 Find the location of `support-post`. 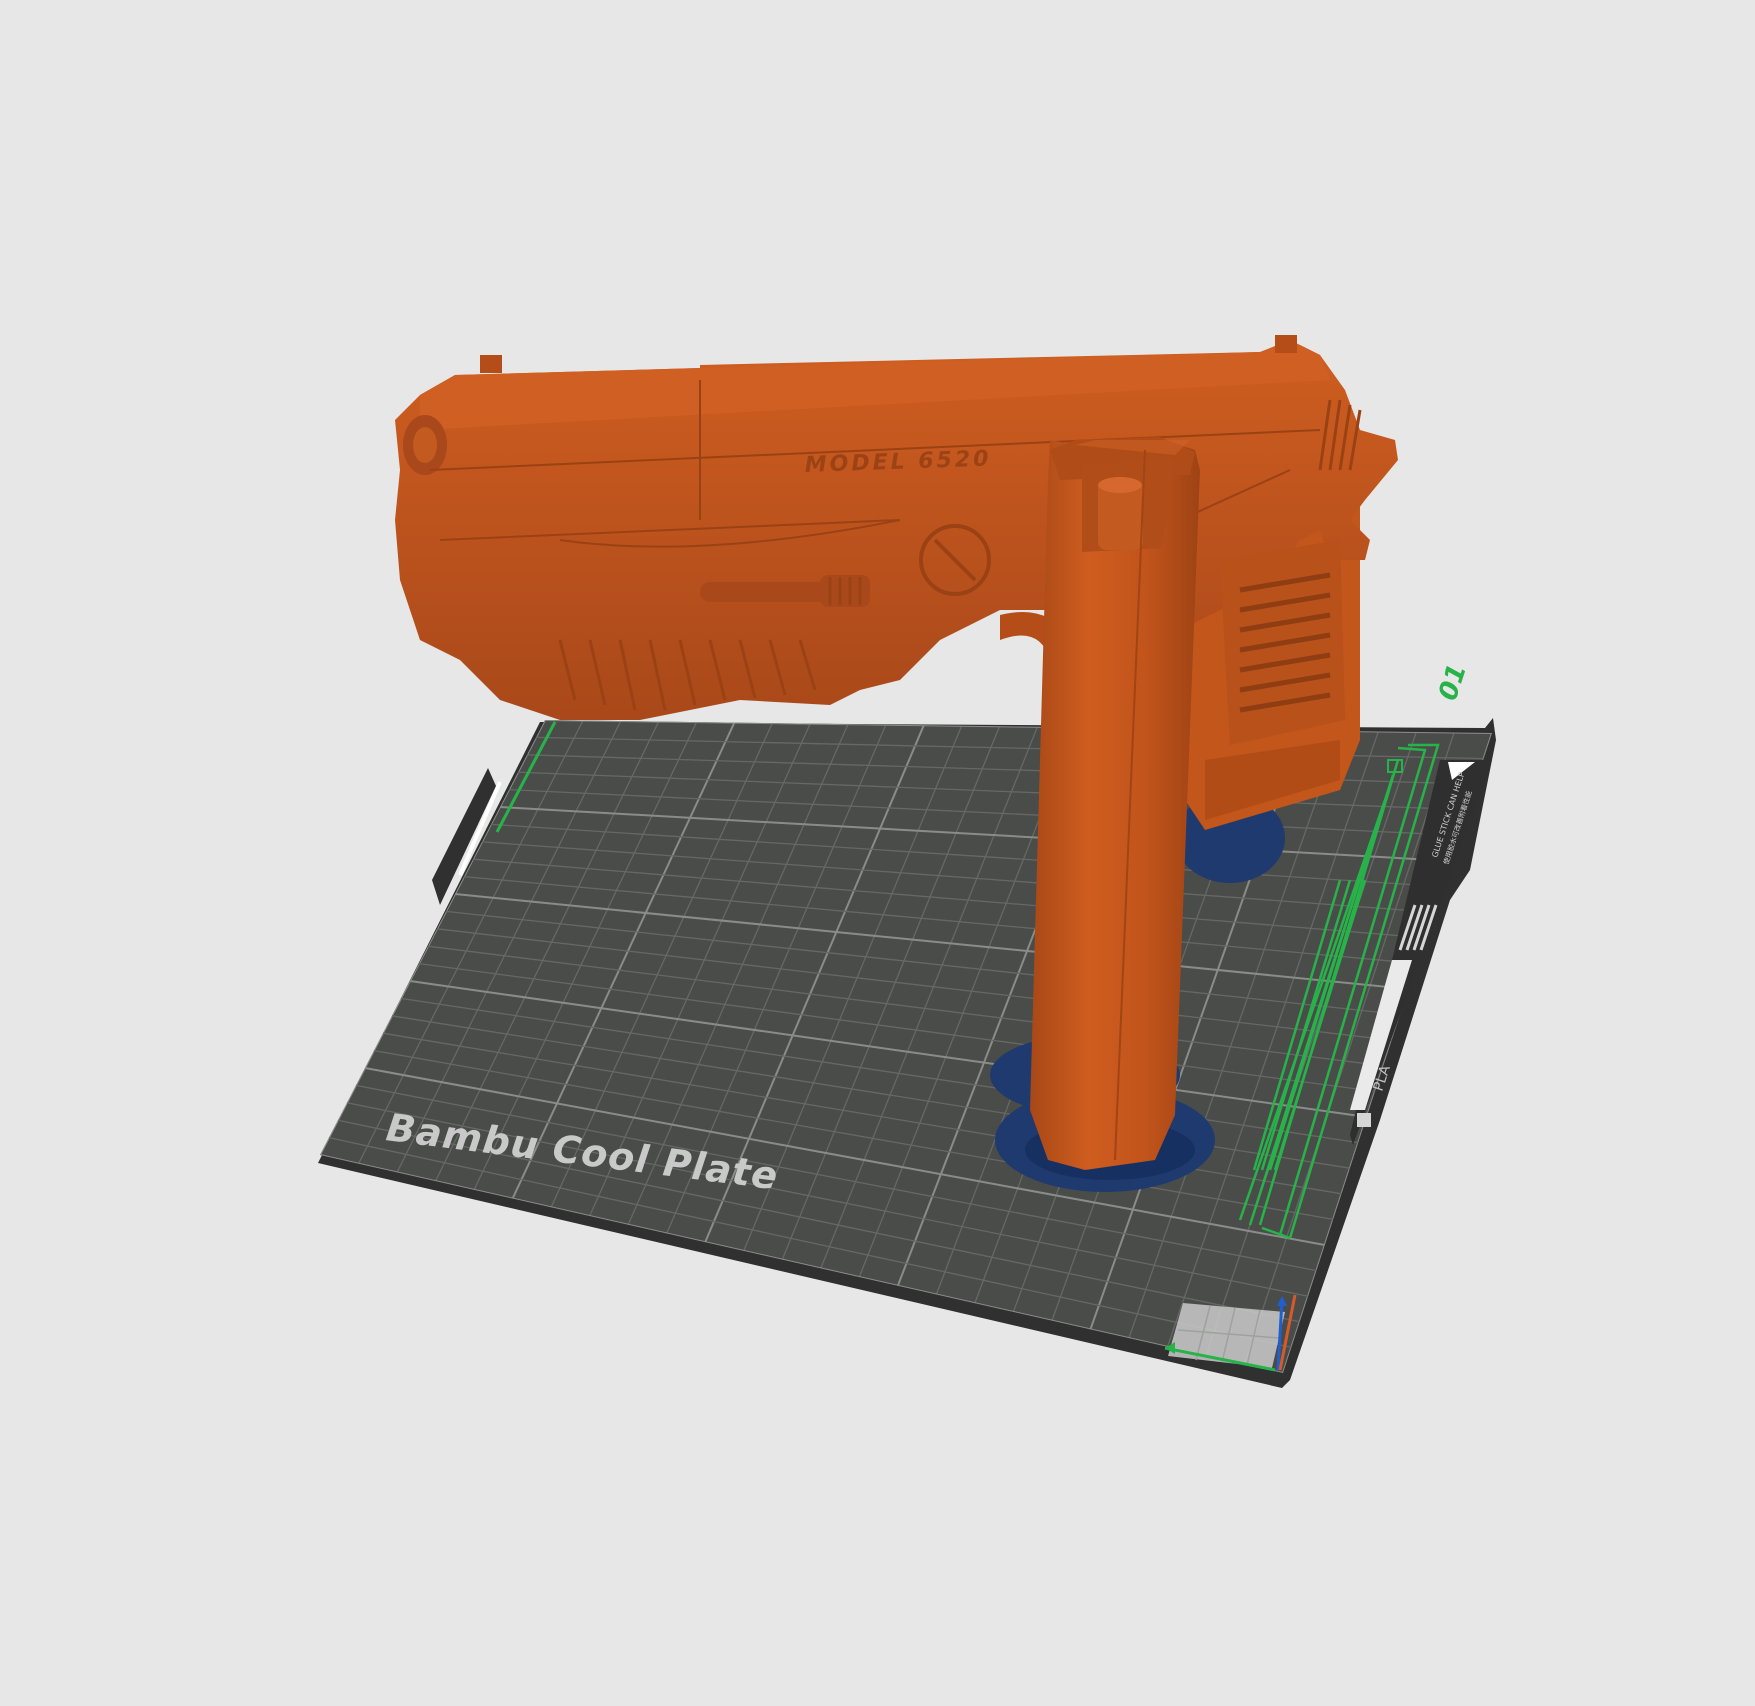

support-post is located at coordinates (1115, 803).